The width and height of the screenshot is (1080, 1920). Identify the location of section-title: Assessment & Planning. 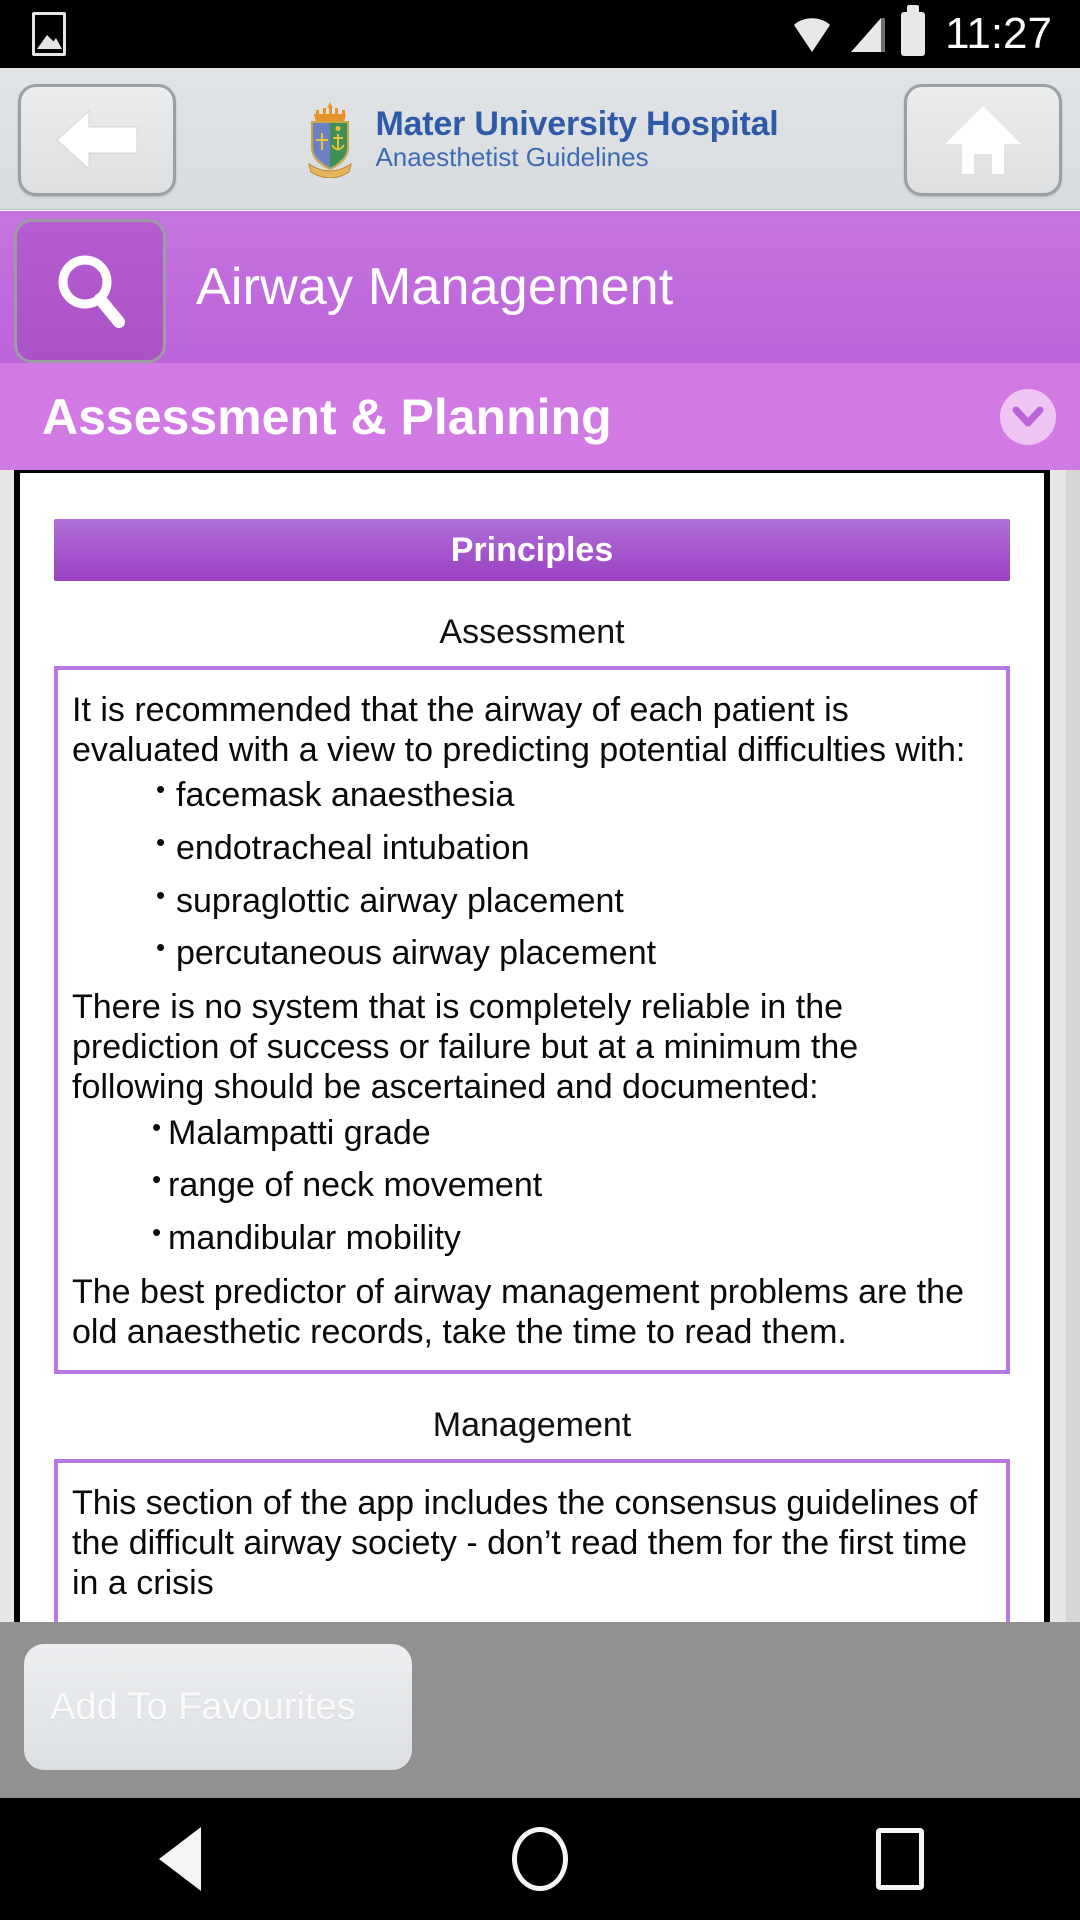
(327, 416).